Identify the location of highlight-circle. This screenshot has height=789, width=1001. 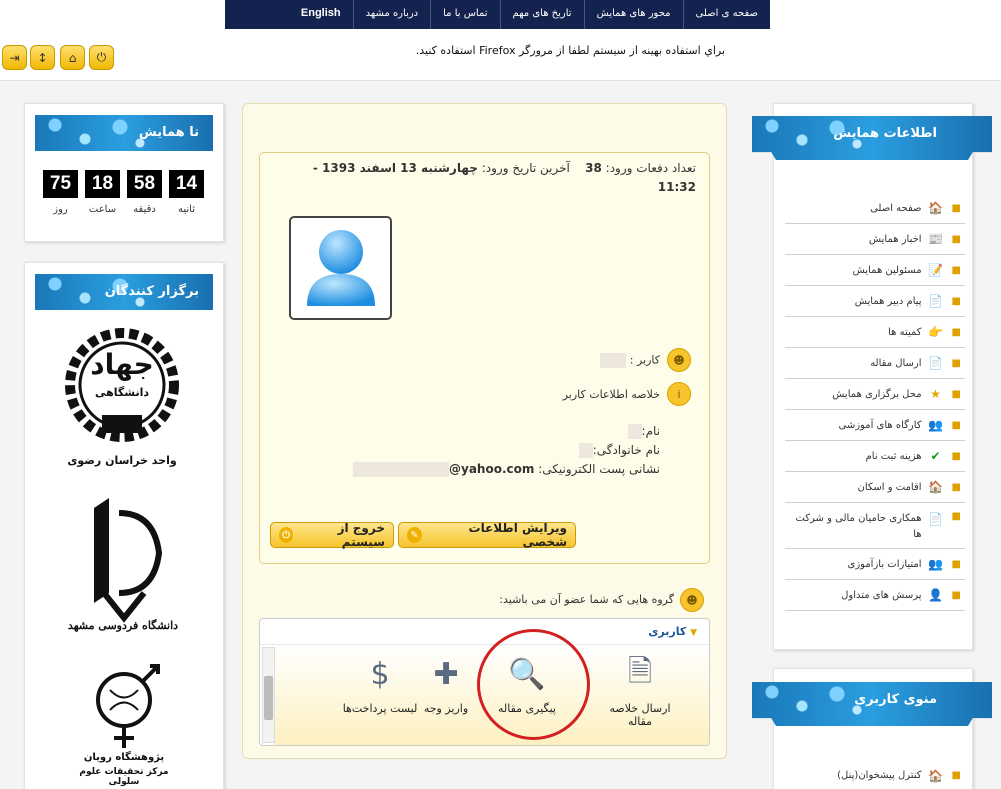
(533, 684).